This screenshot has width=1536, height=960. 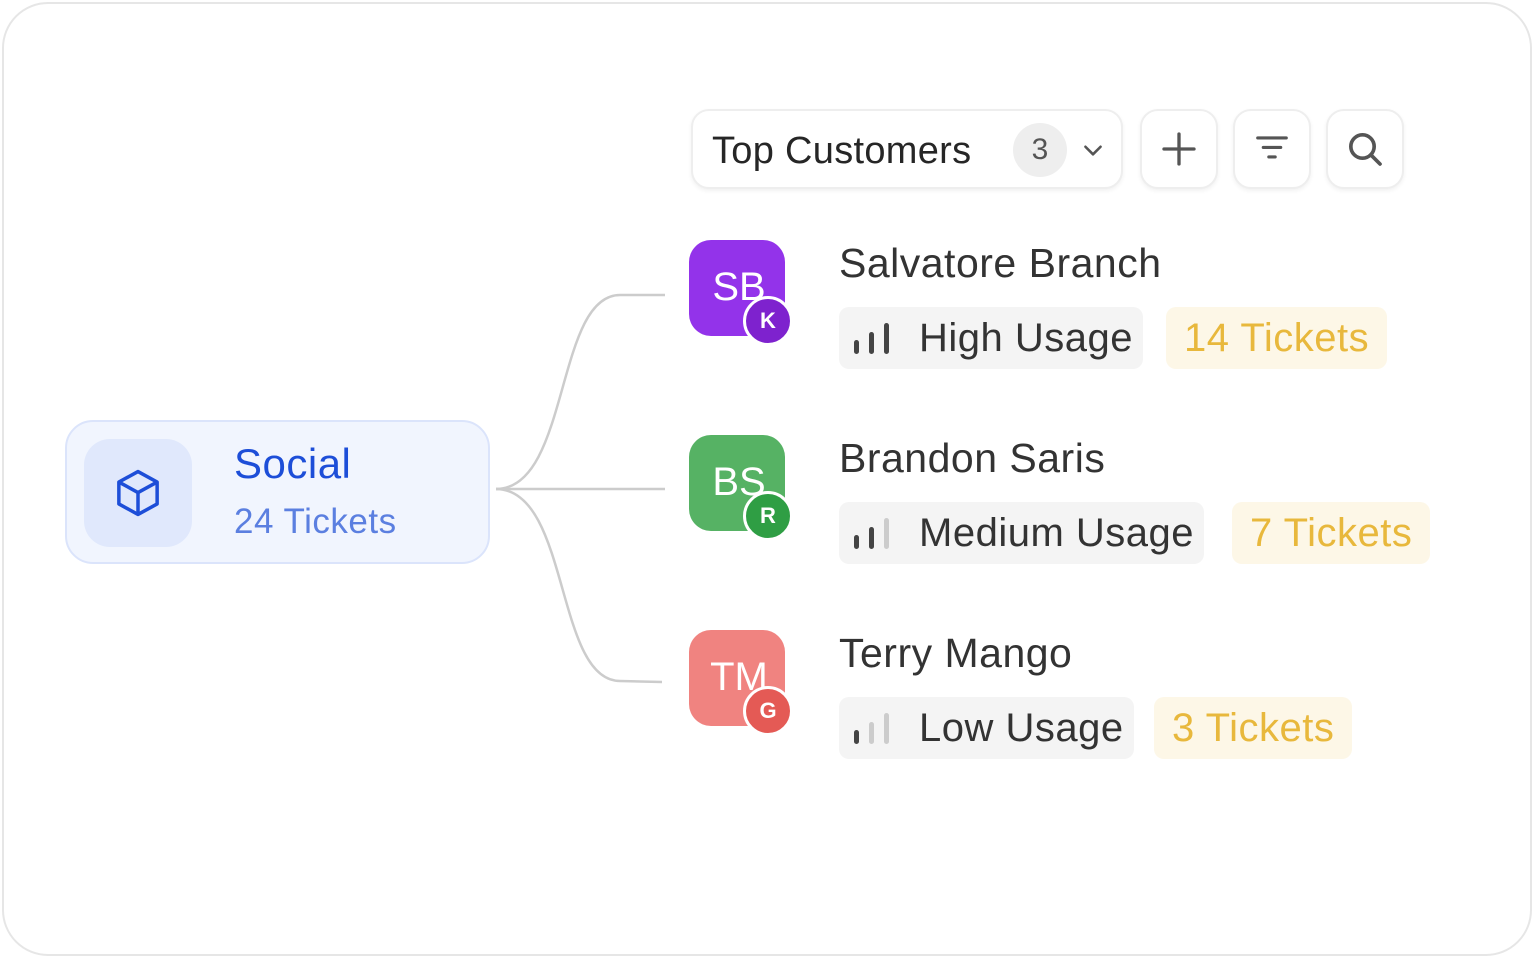 I want to click on count-badge: 3, so click(x=1040, y=150).